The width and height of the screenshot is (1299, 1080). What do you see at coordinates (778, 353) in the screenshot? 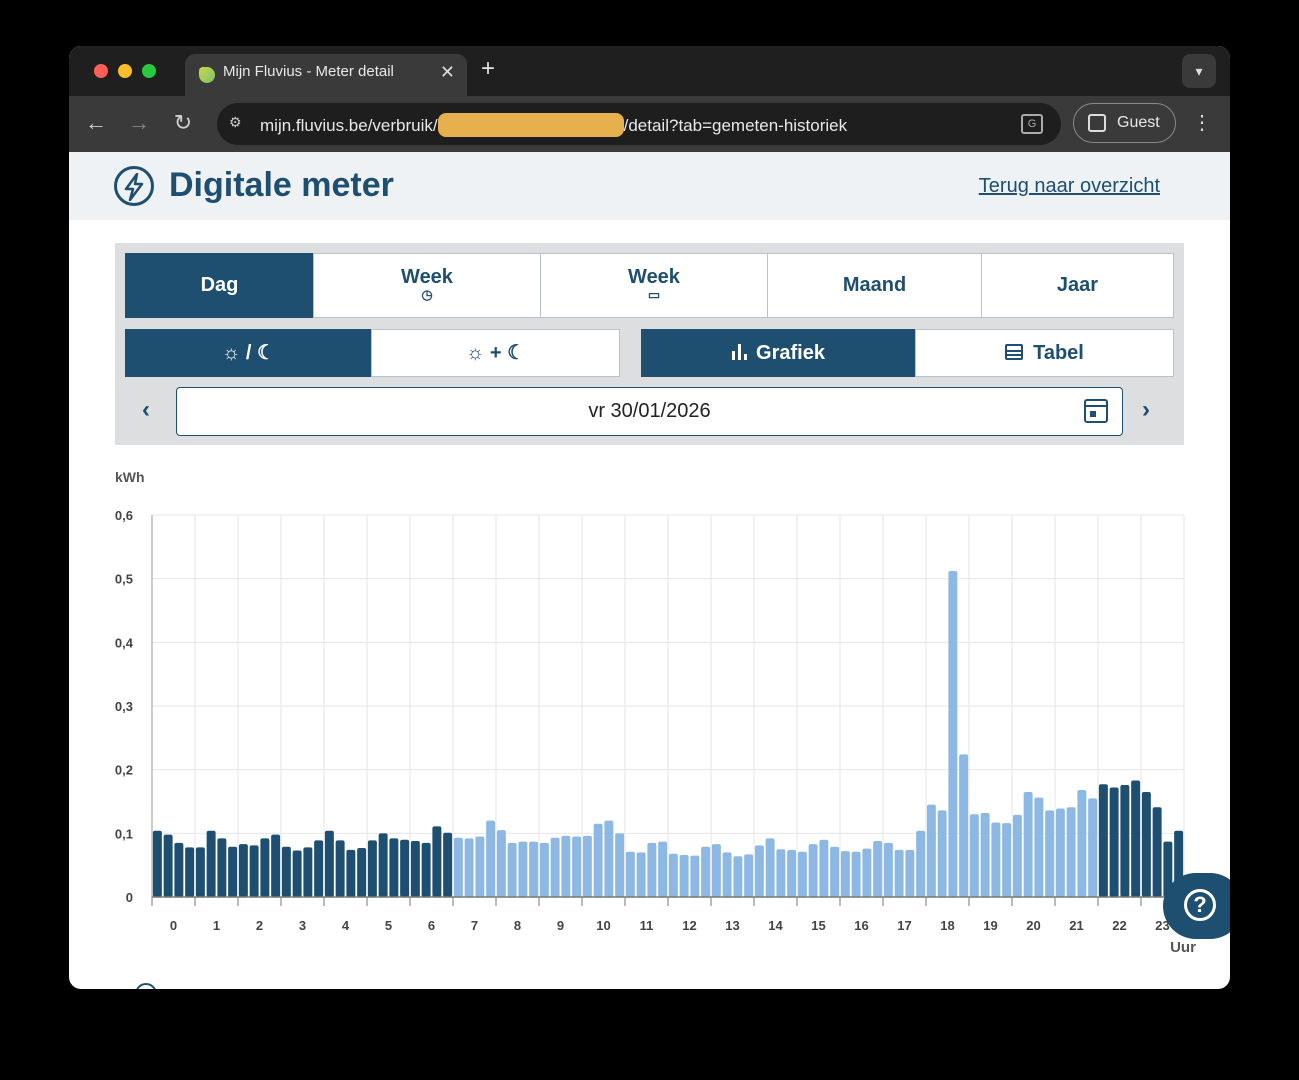
I see `view-grafiek-toggle: Grafiek` at bounding box center [778, 353].